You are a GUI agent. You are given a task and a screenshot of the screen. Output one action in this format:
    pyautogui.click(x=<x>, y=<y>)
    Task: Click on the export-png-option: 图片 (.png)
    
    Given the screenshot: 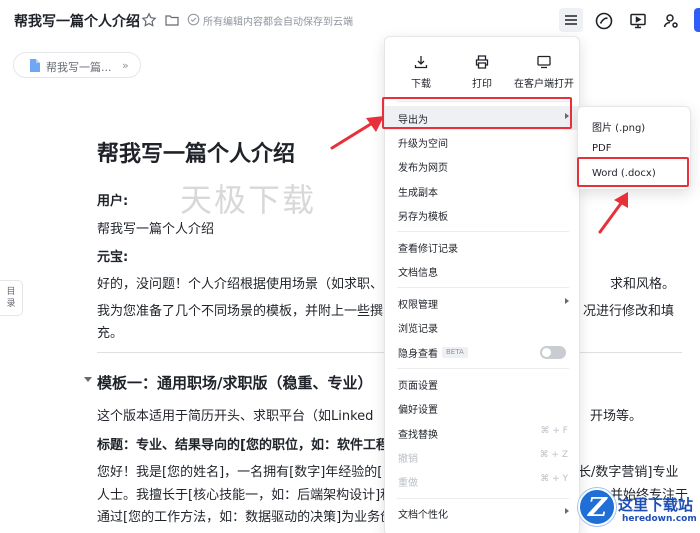 What is the action you would take?
    pyautogui.click(x=635, y=125)
    